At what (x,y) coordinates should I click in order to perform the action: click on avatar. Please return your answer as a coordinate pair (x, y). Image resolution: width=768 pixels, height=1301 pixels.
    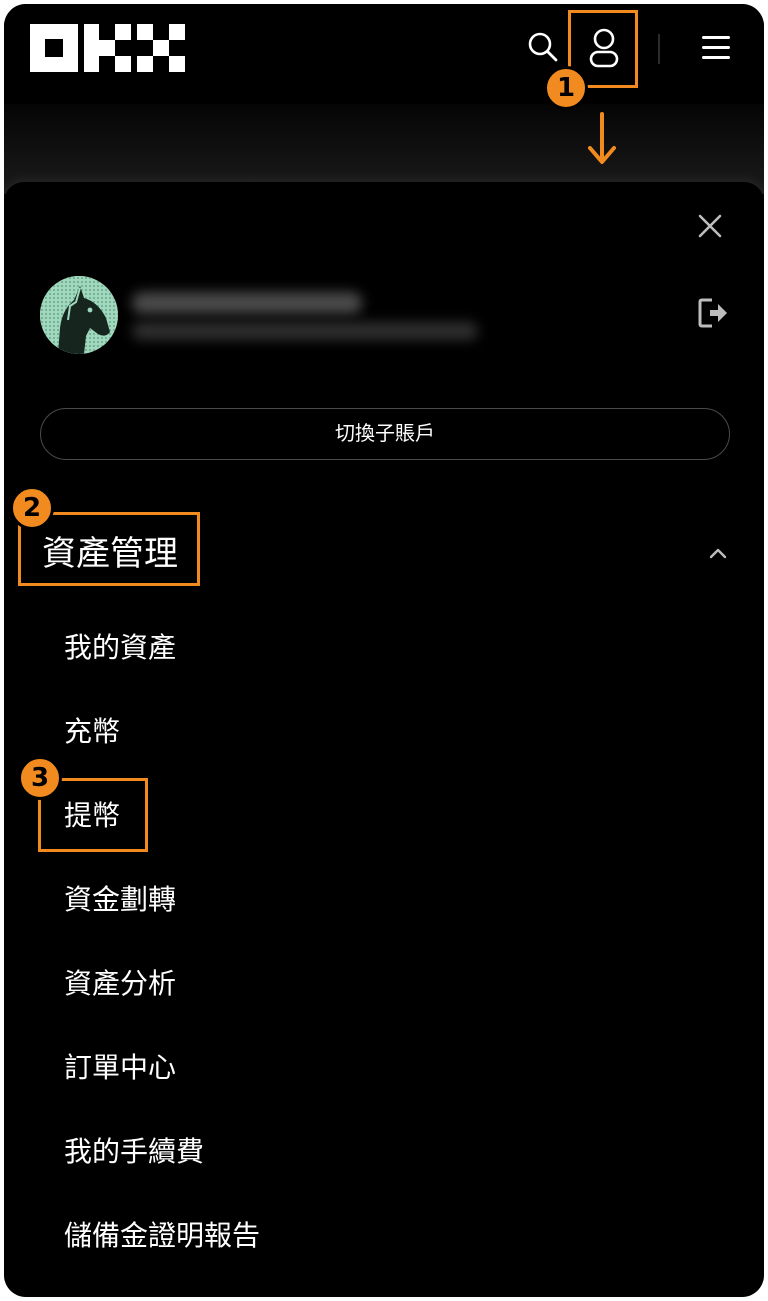
    Looking at the image, I should click on (79, 315).